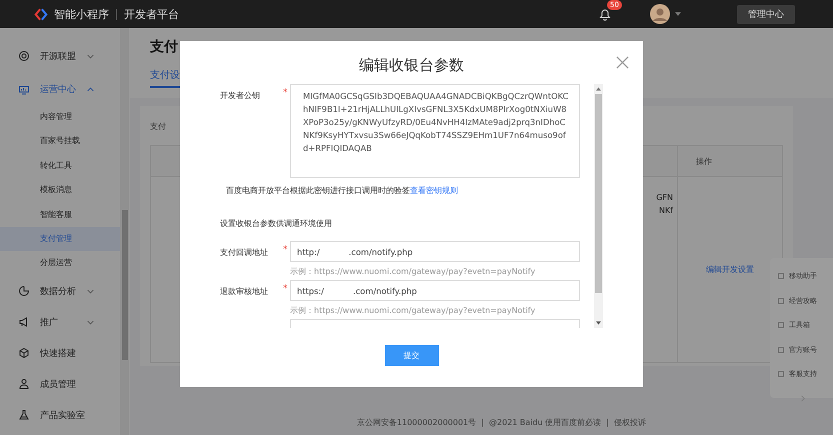  I want to click on sidebar-subitem: 模板消息, so click(60, 190).